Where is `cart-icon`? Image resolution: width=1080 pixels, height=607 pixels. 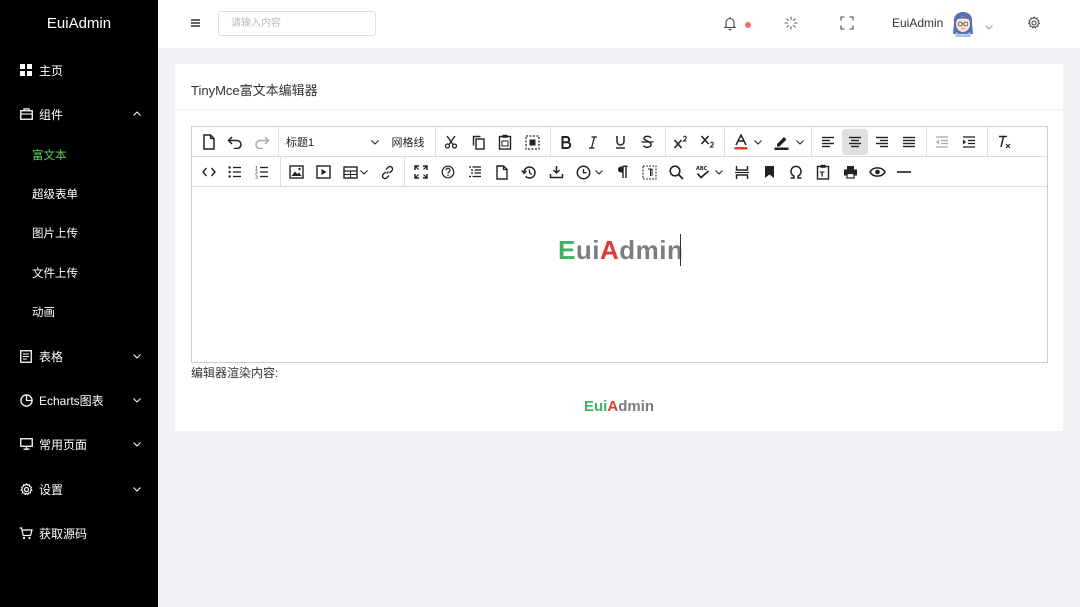
cart-icon is located at coordinates (26, 533).